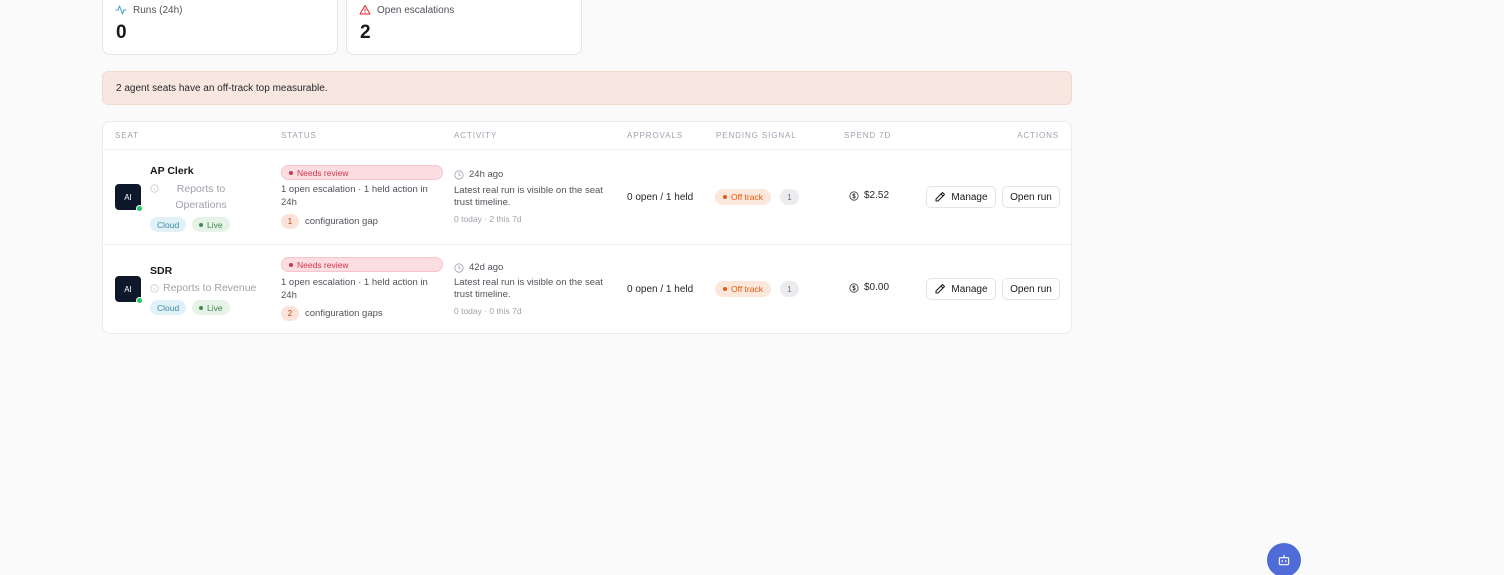 The width and height of the screenshot is (1504, 575). Describe the element at coordinates (868, 135) in the screenshot. I see `header-spend: SPEND 7D` at that location.